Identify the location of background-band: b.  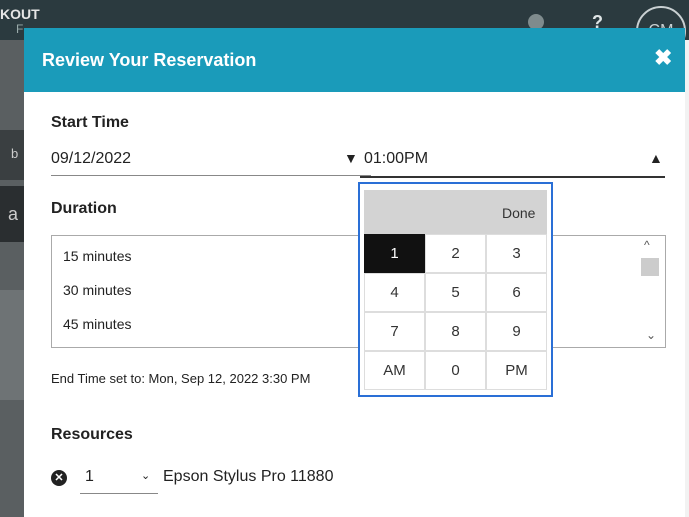
(12, 155).